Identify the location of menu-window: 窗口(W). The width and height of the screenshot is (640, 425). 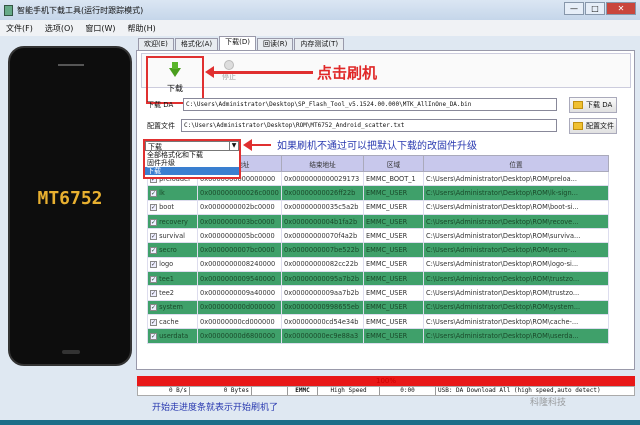
(100, 28).